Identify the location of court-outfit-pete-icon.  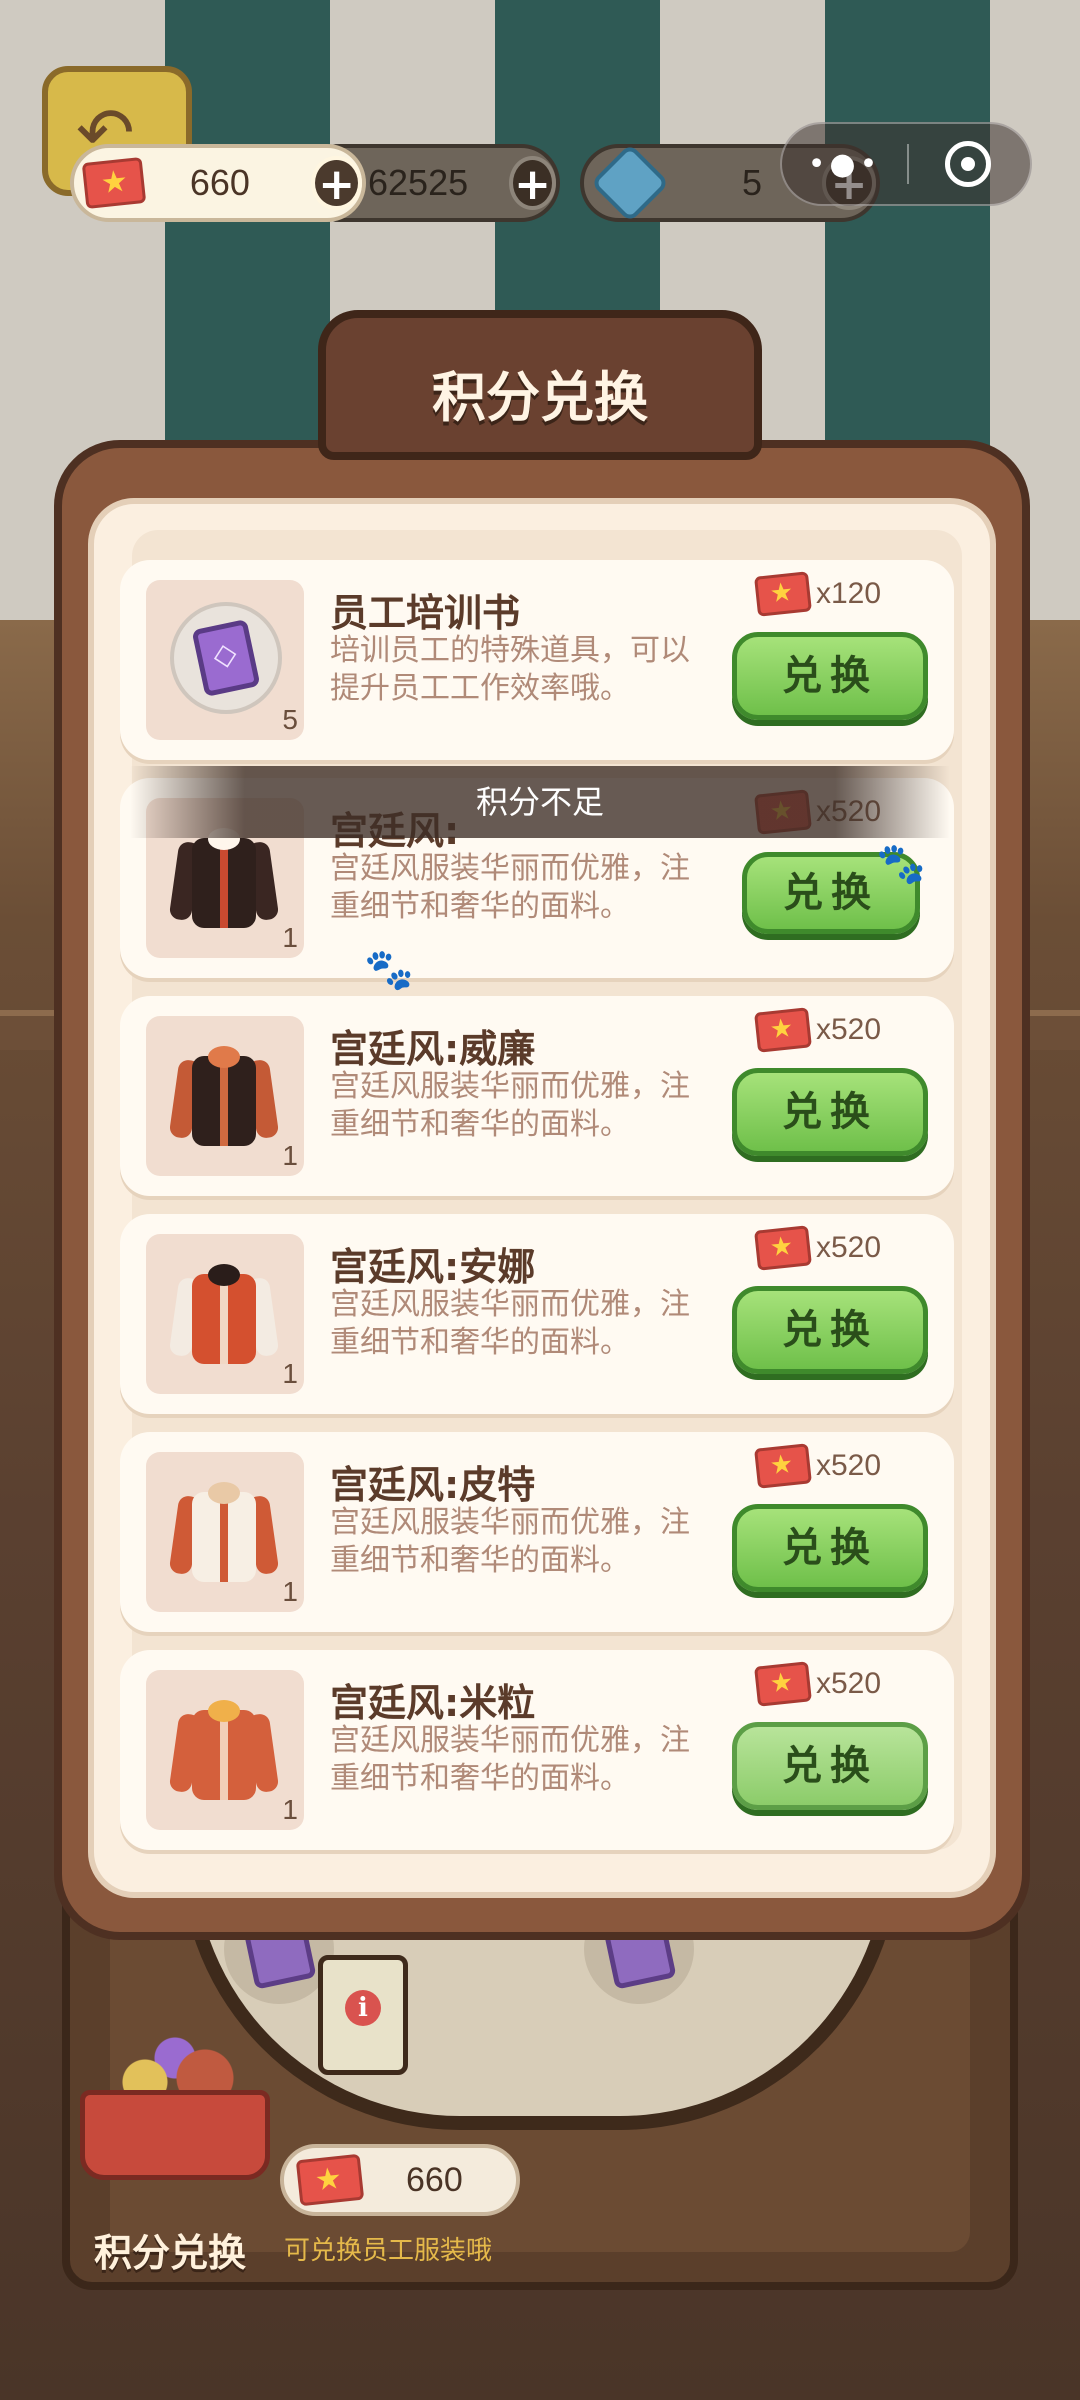
(224, 1532).